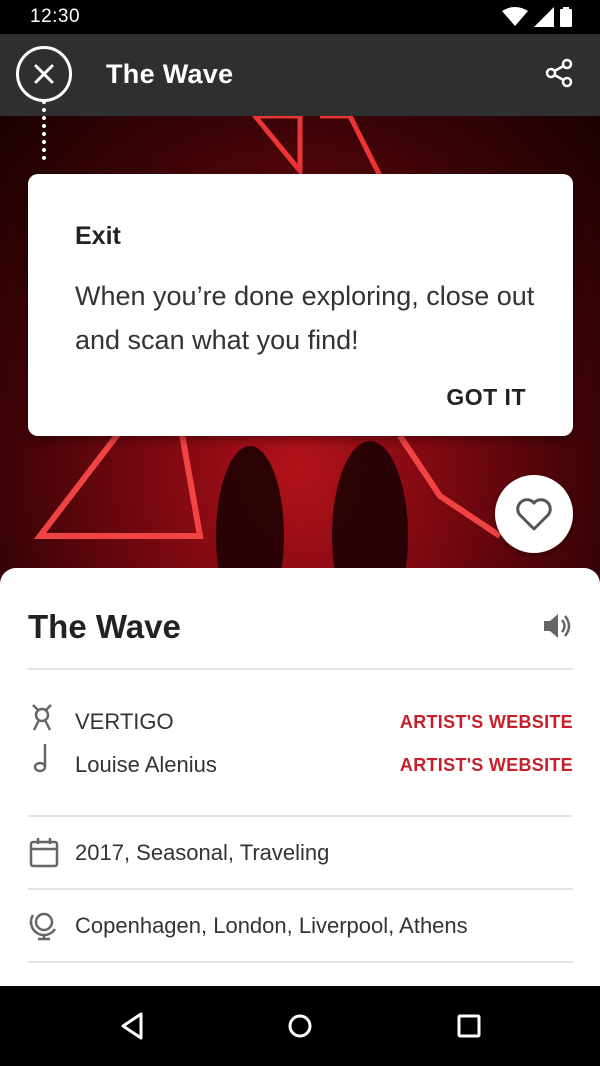 This screenshot has width=600, height=1066. I want to click on calendar-icon, so click(44, 853).